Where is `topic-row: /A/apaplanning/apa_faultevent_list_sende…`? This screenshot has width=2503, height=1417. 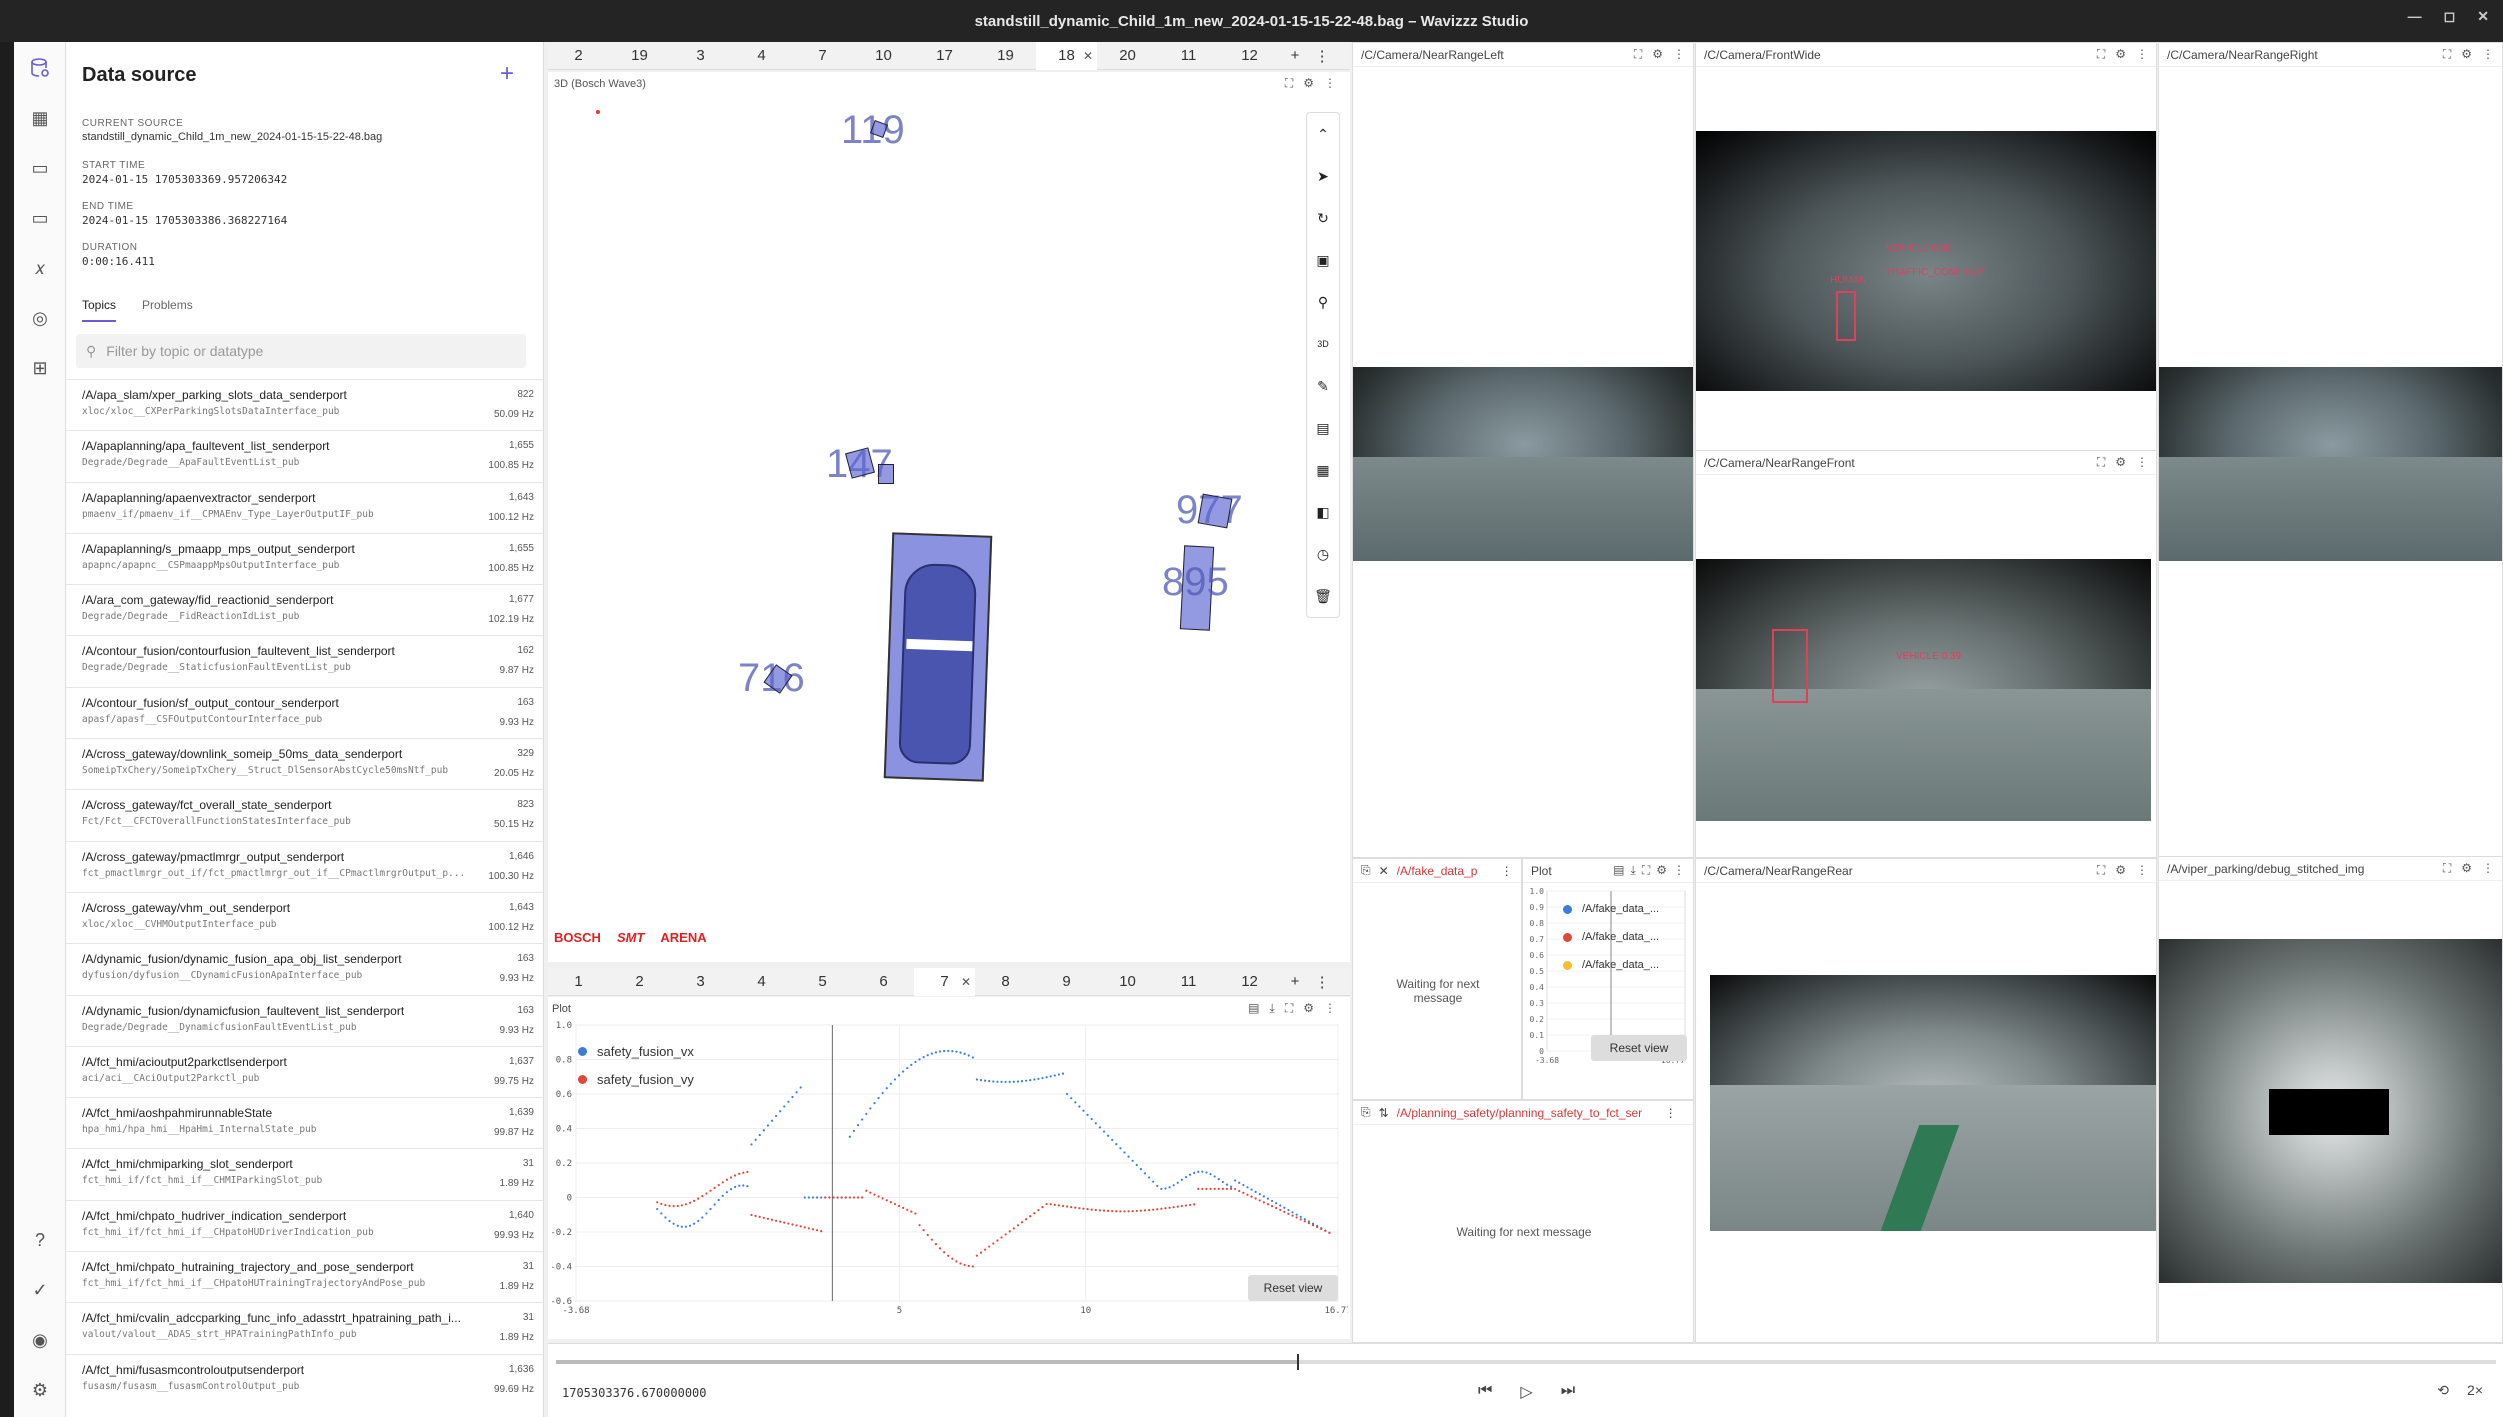
topic-row: /A/apaplanning/apa_faultevent_list_sende… is located at coordinates (304, 455).